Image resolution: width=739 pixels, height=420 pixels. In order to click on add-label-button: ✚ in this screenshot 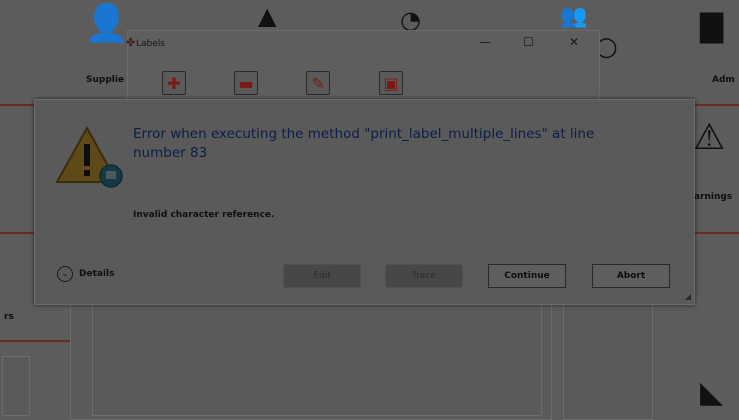, I will do `click(174, 83)`.